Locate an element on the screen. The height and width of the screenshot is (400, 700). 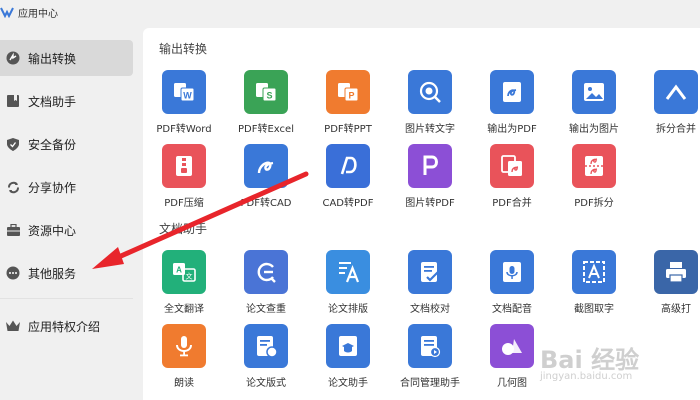
tool-label: CAD转PDF is located at coordinates (348, 203).